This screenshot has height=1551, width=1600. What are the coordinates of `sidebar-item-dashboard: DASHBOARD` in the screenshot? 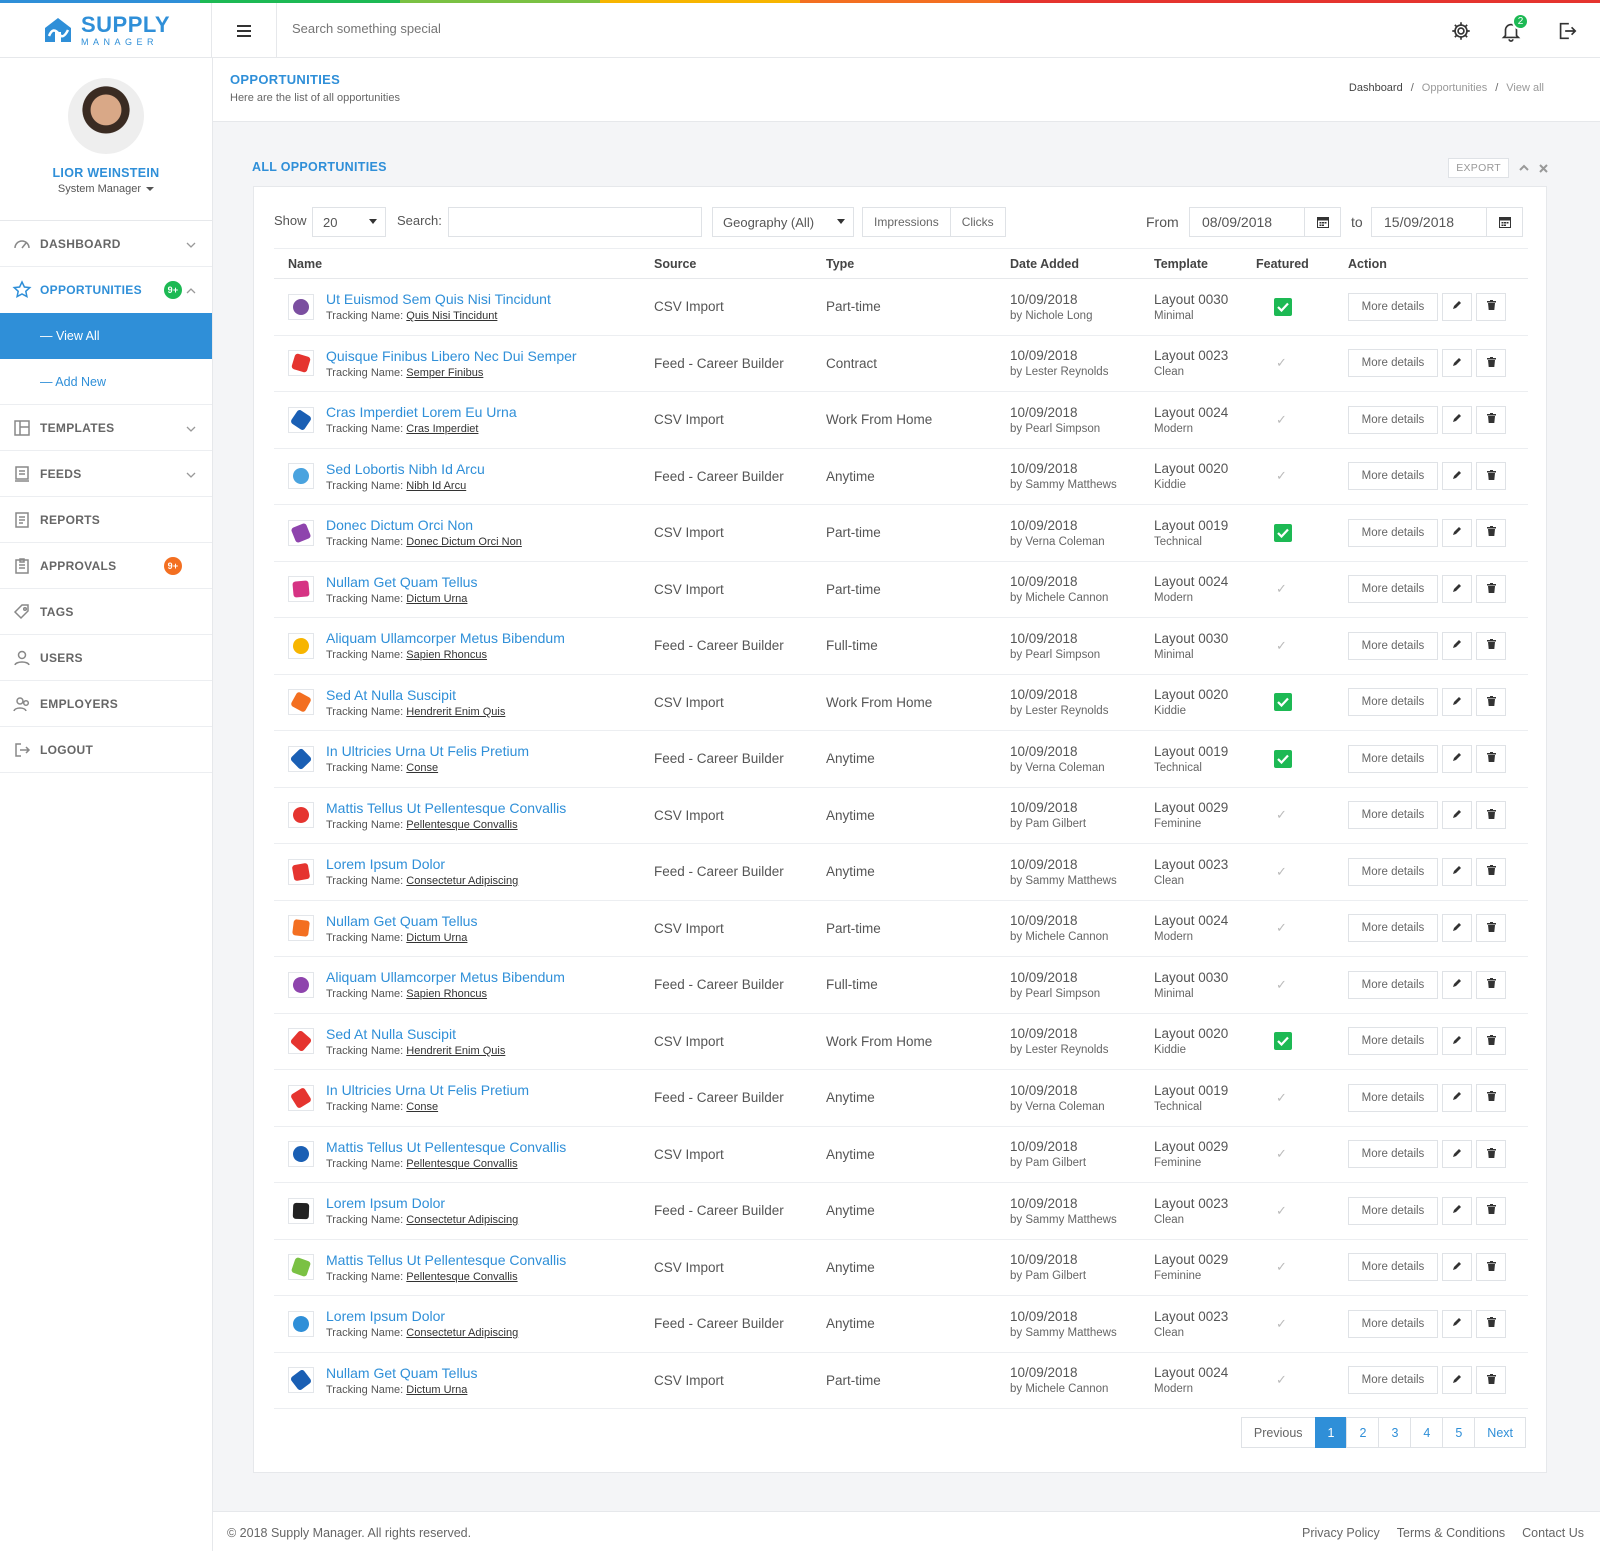 It's located at (106, 244).